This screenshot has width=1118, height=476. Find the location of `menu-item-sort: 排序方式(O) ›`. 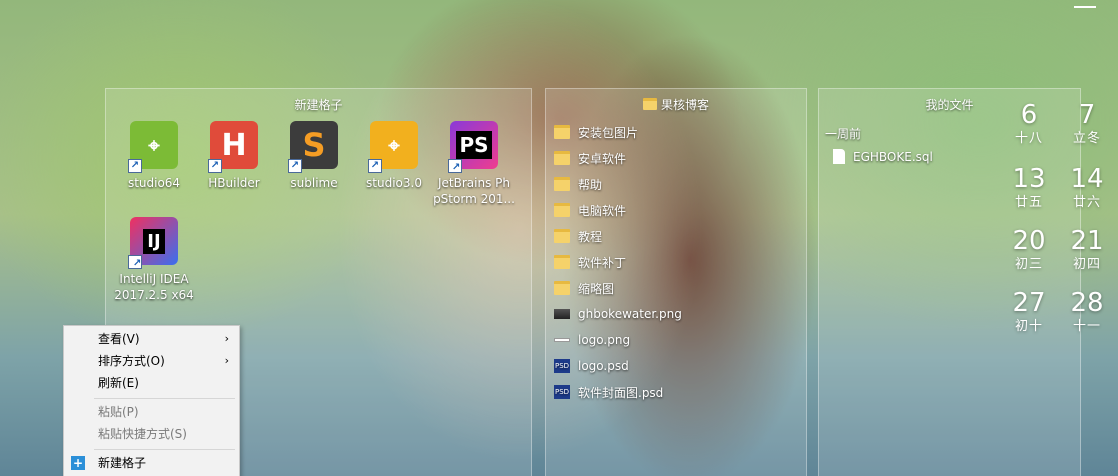

menu-item-sort: 排序方式(O) › is located at coordinates (151, 361).